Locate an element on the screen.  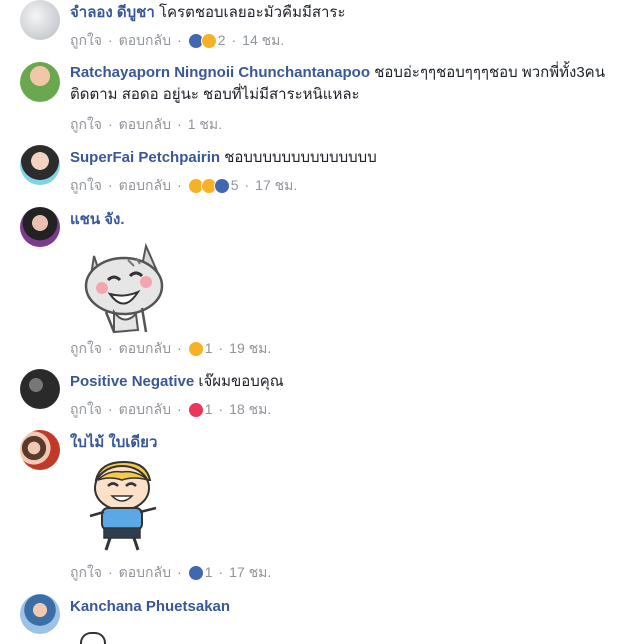
reaction-count: 5 is located at coordinates (235, 185).